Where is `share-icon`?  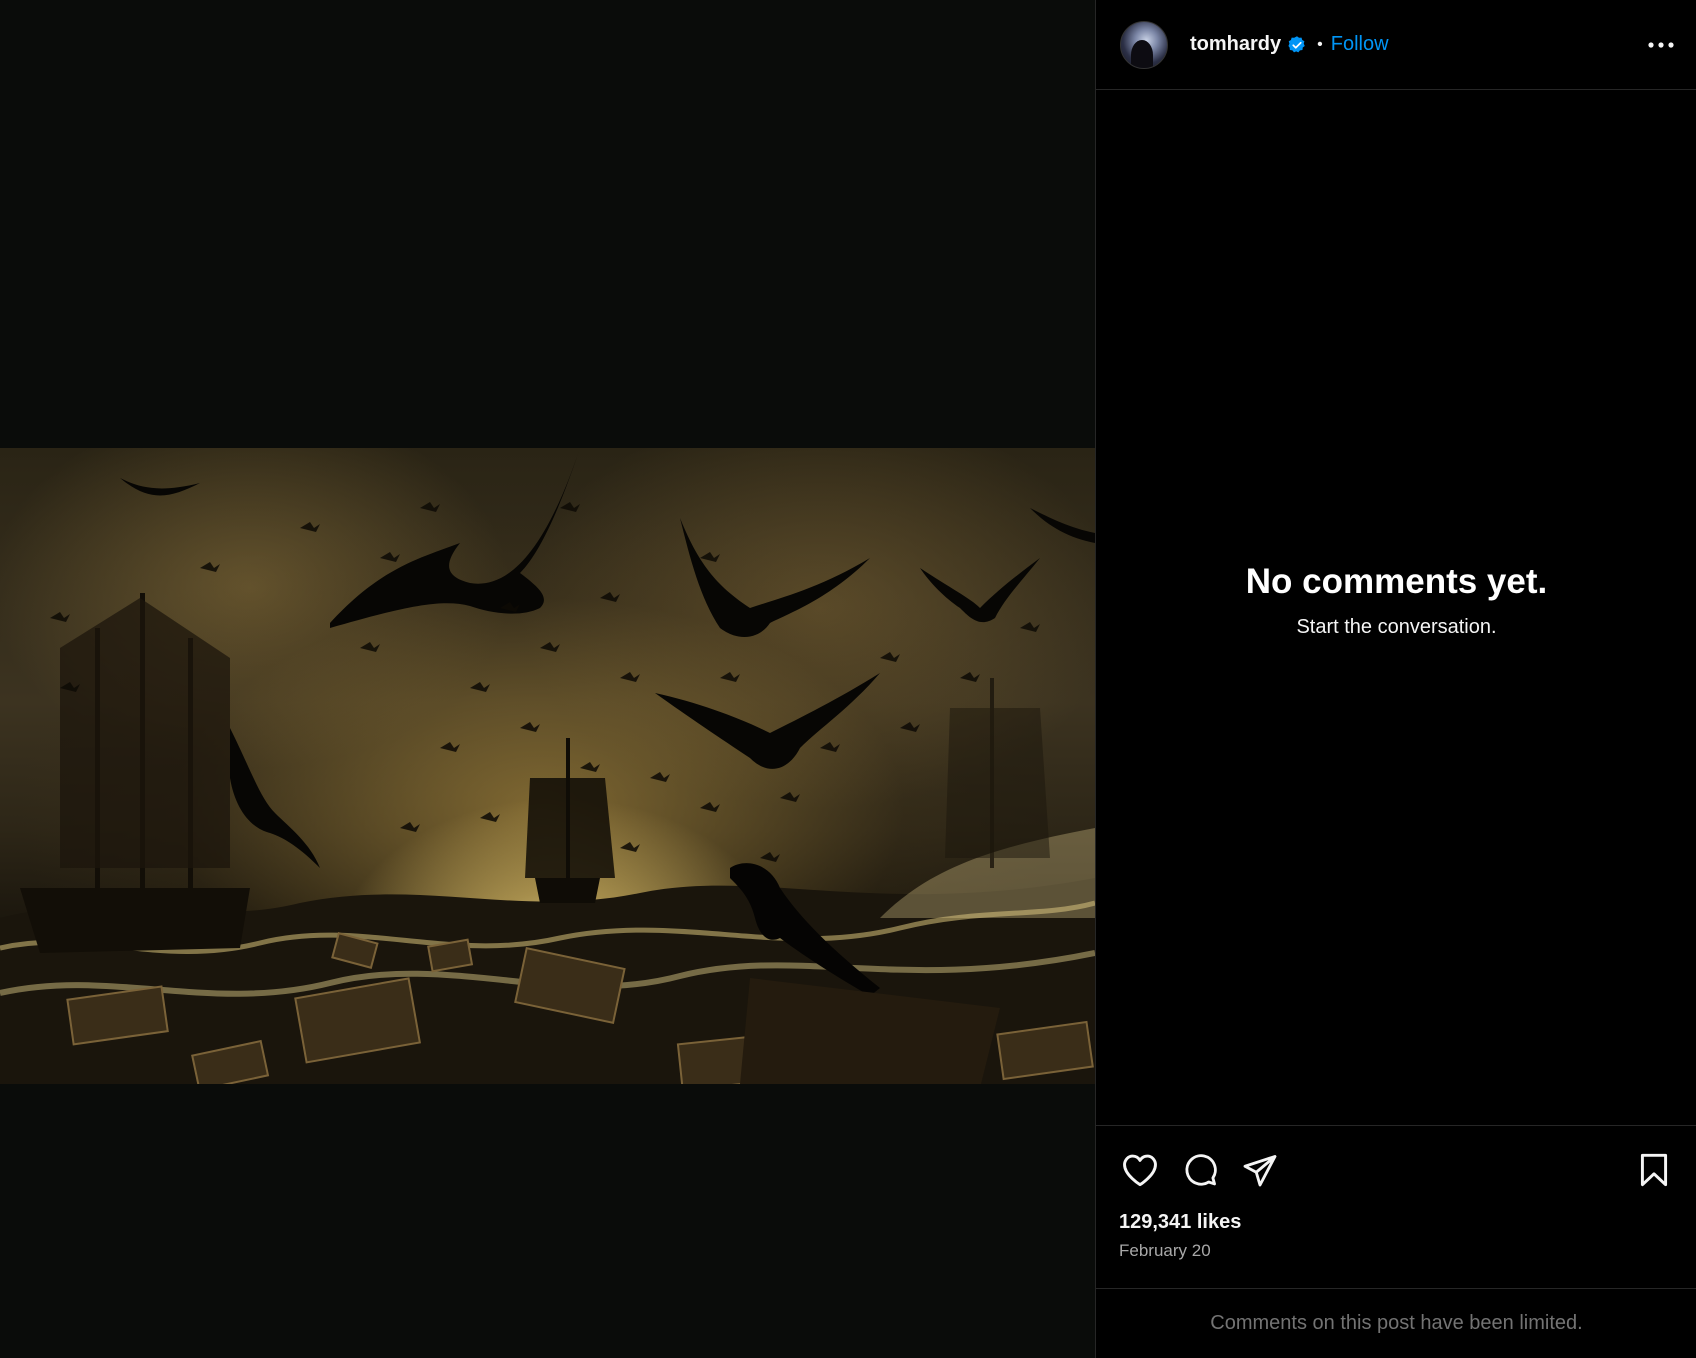
share-icon is located at coordinates (1260, 1171).